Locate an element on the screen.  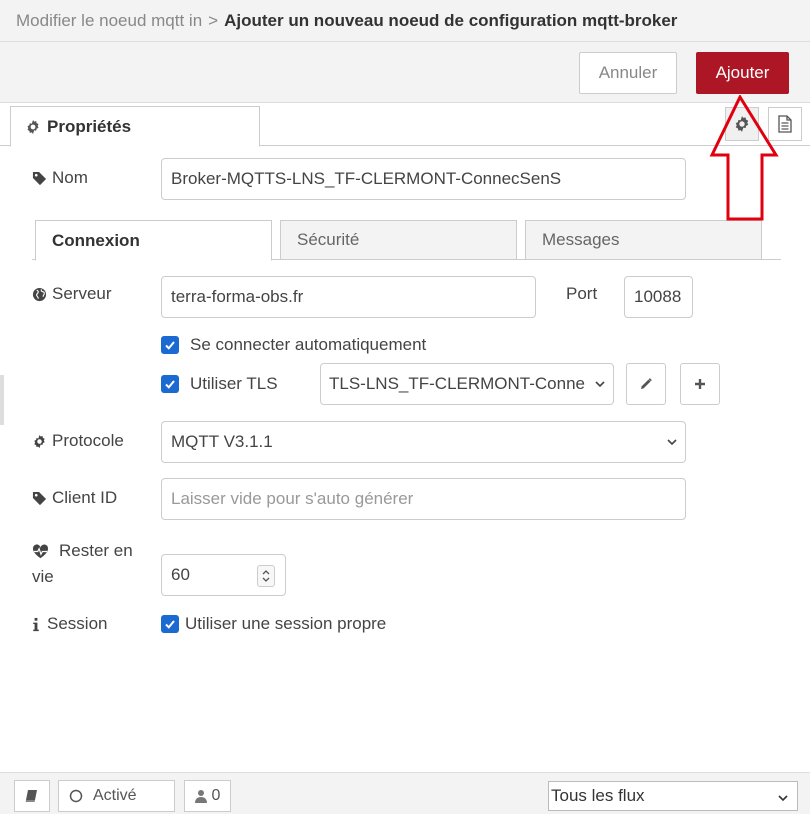
tab-properties: Propriétés is located at coordinates (135, 126).